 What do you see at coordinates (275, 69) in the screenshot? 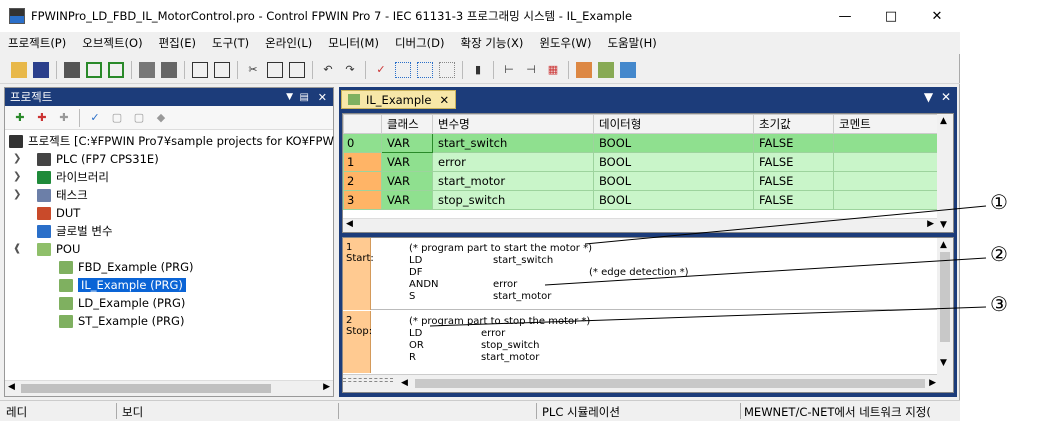
I see `copy-icon` at bounding box center [275, 69].